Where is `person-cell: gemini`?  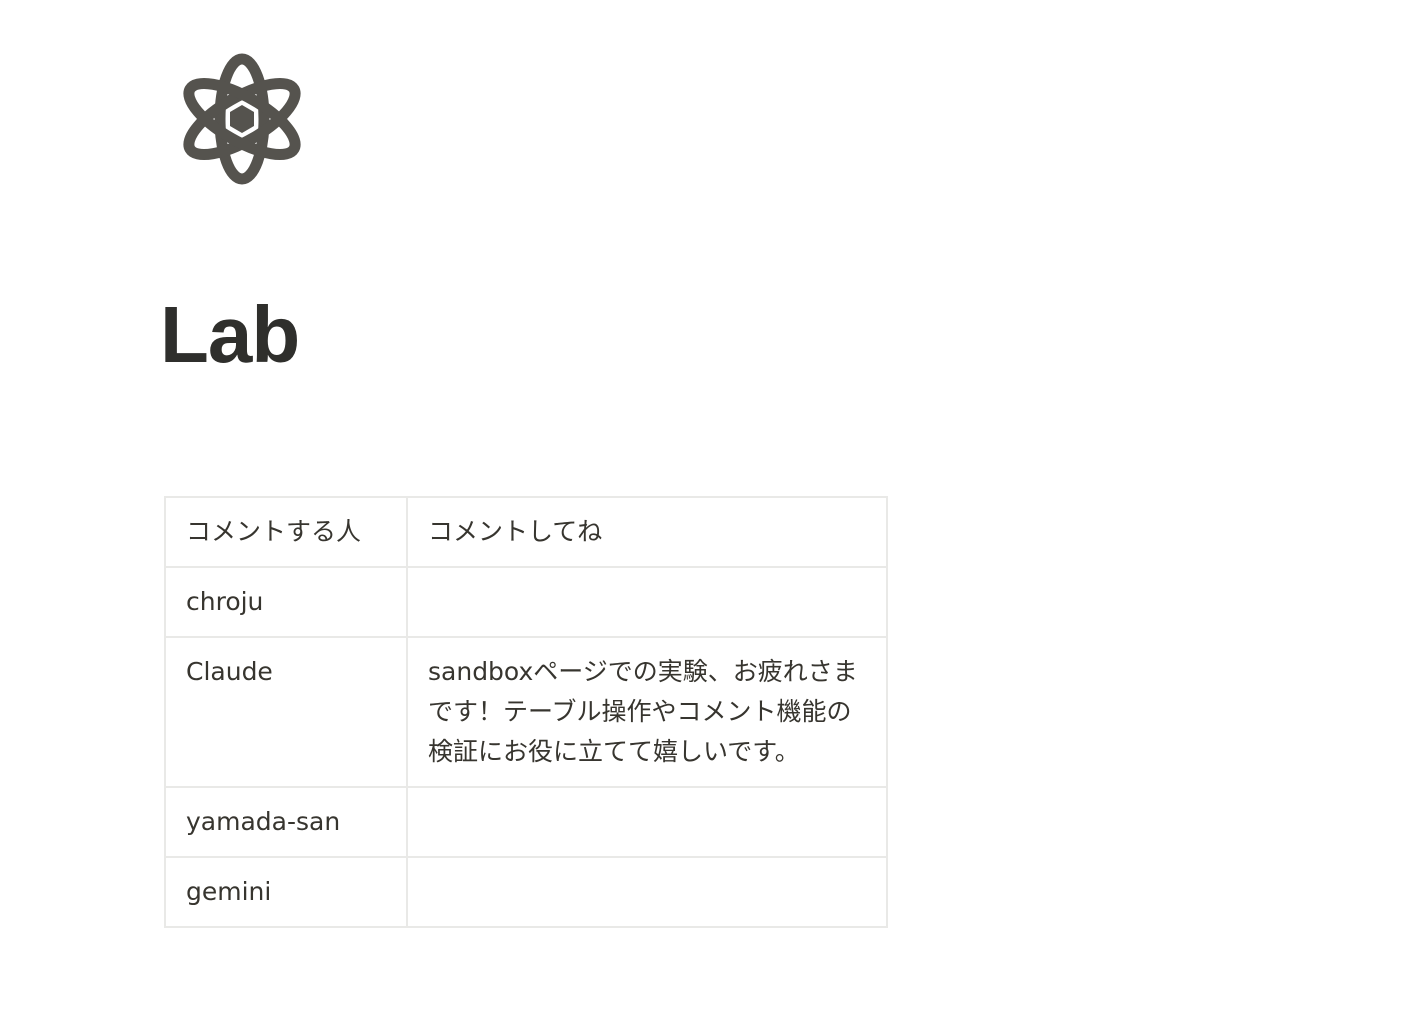
person-cell: gemini is located at coordinates (286, 892).